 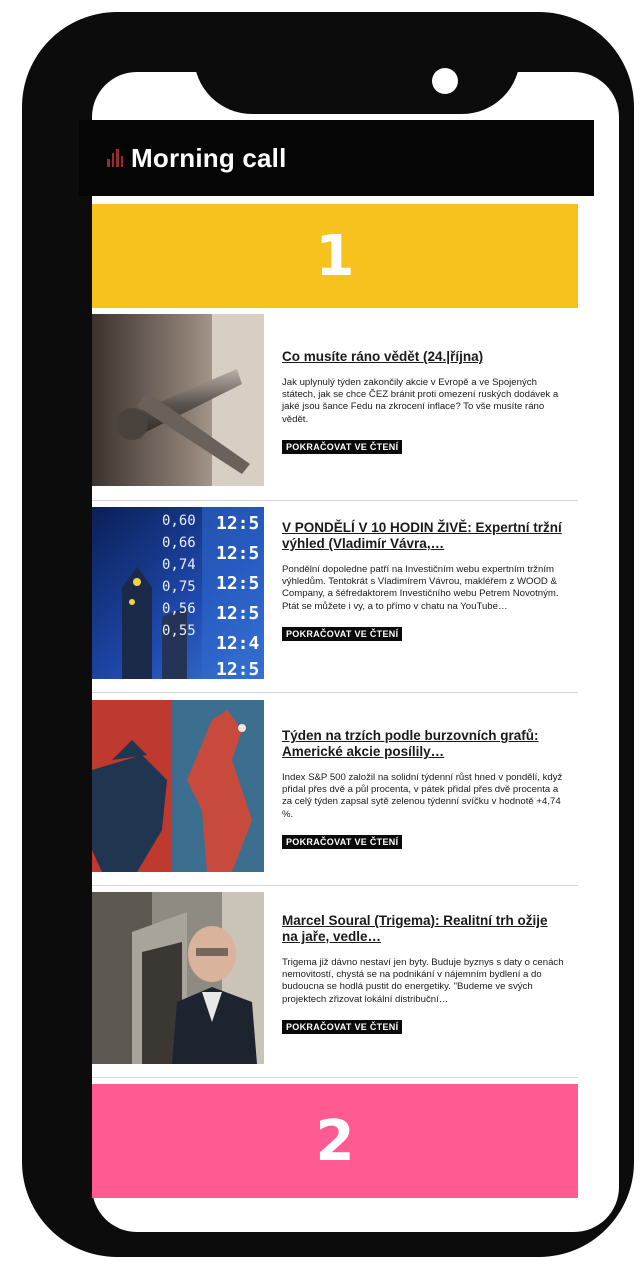 I want to click on front-camera-icon, so click(x=445, y=81).